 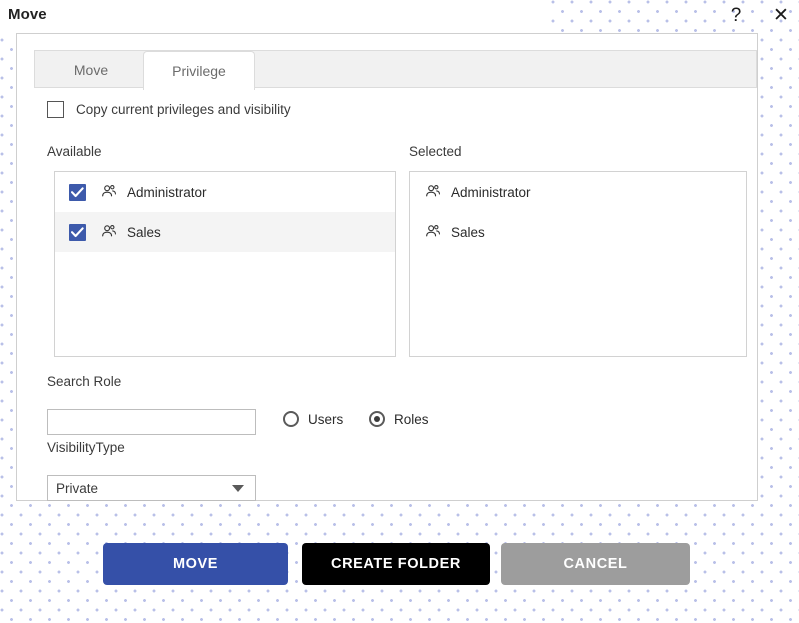 I want to click on radio-users: Users, so click(x=313, y=419).